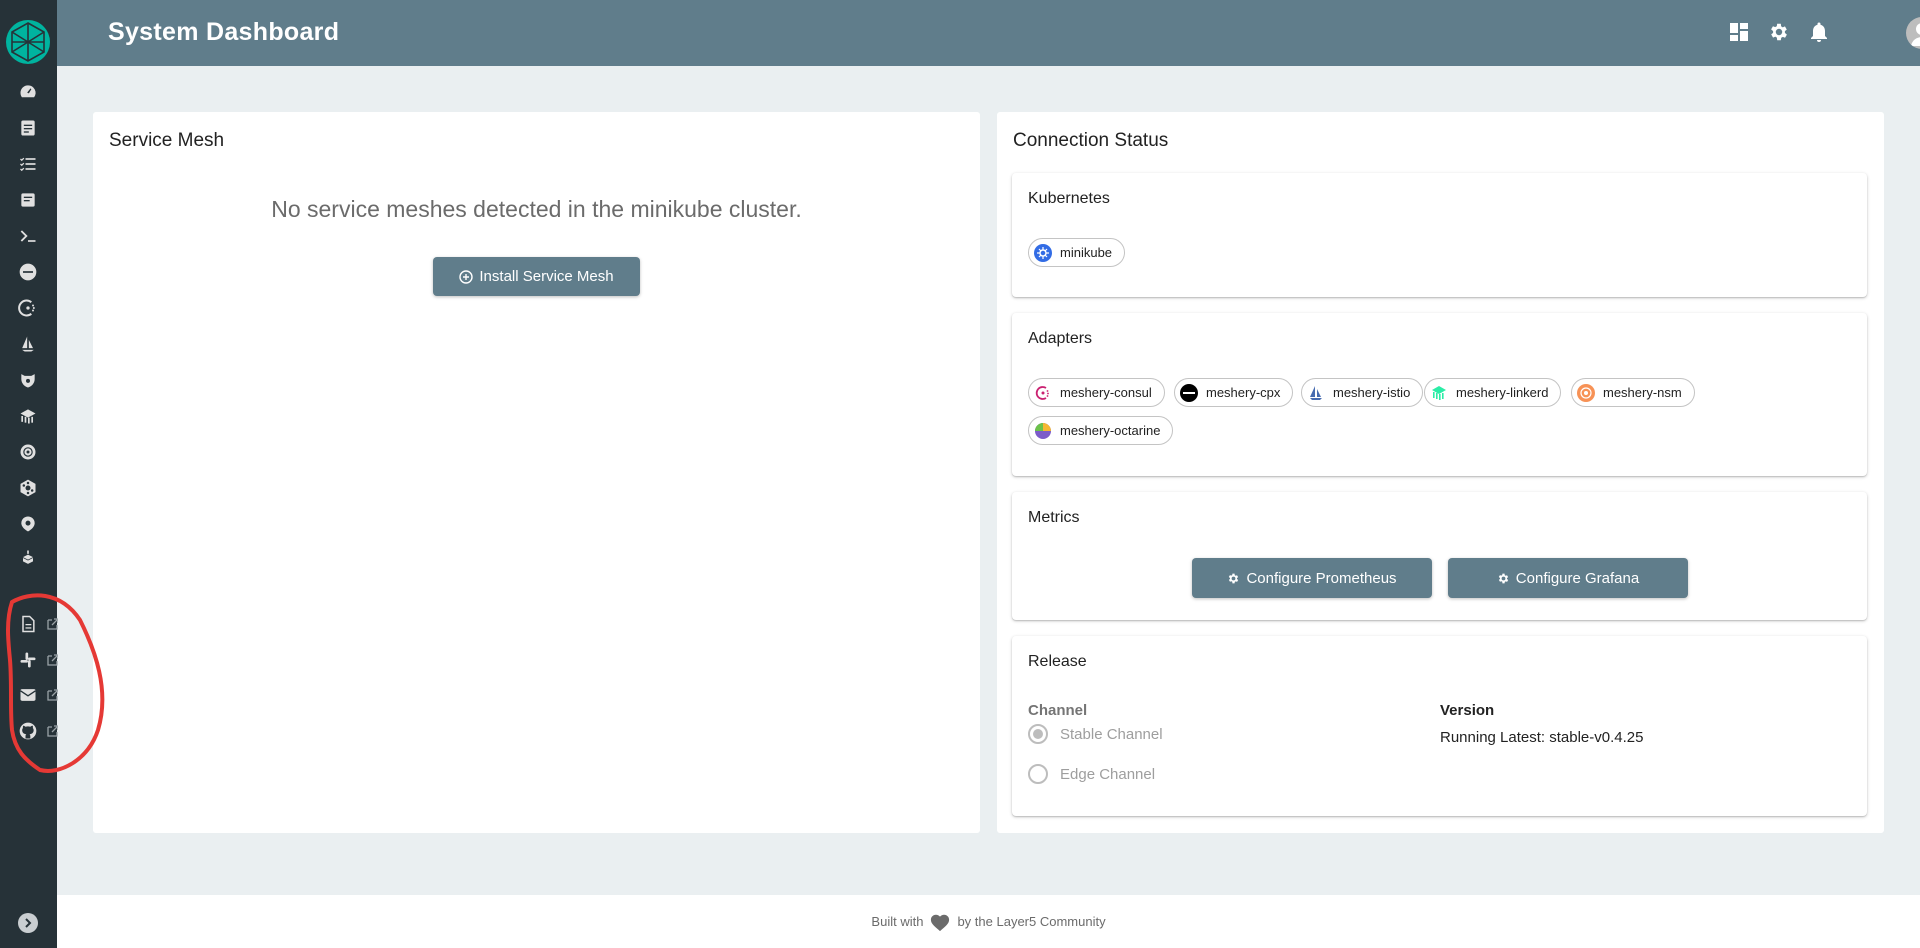 The width and height of the screenshot is (1920, 948). I want to click on account-avatar, so click(1913, 33).